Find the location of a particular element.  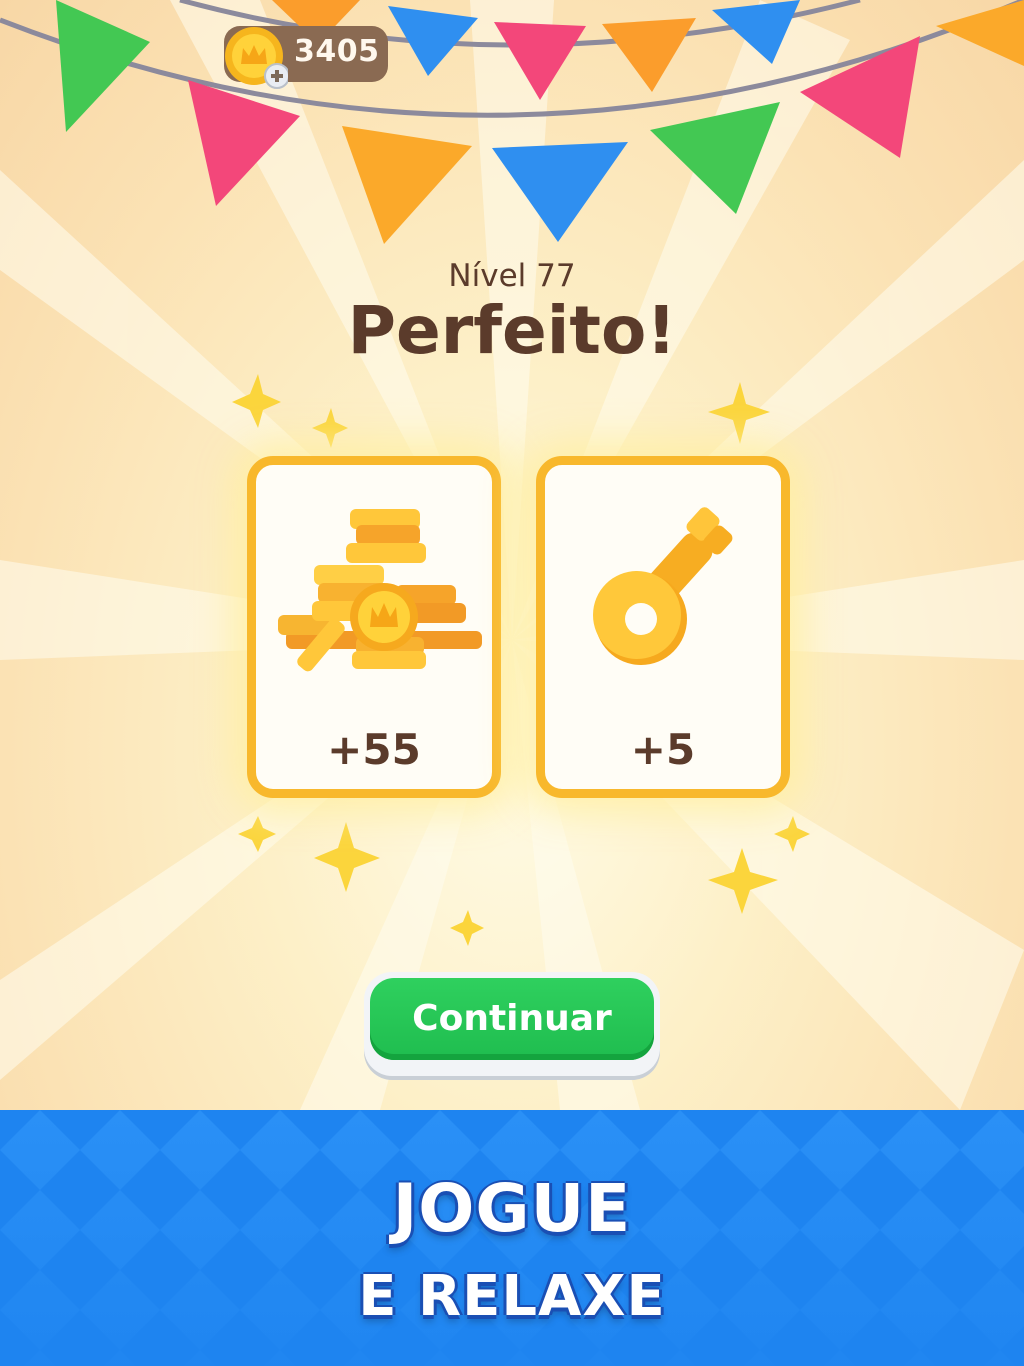

continue-button-label: Continuar is located at coordinates (512, 1018).